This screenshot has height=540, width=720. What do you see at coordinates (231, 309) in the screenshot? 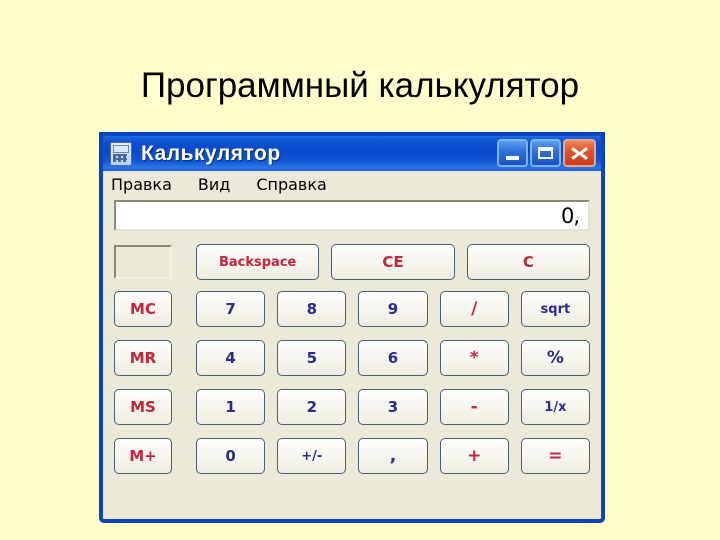
I see `digit-7-button: 7` at bounding box center [231, 309].